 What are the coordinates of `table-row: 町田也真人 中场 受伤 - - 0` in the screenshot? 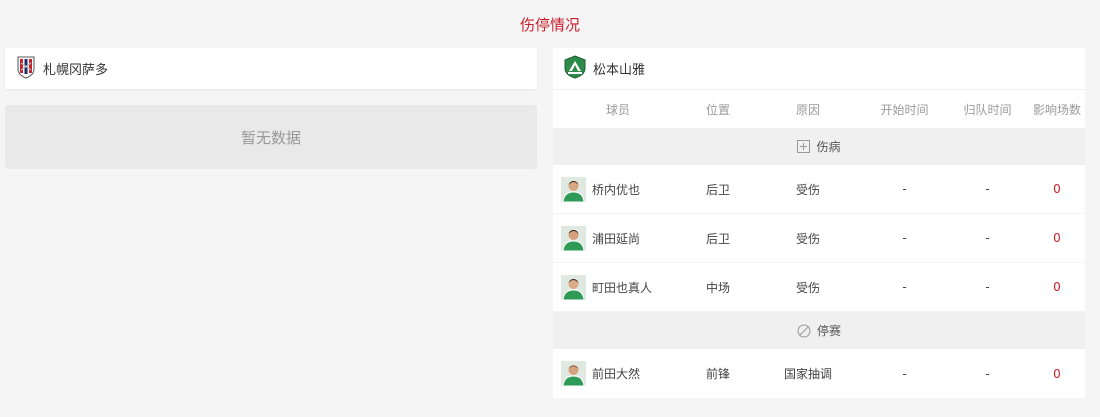 It's located at (819, 287).